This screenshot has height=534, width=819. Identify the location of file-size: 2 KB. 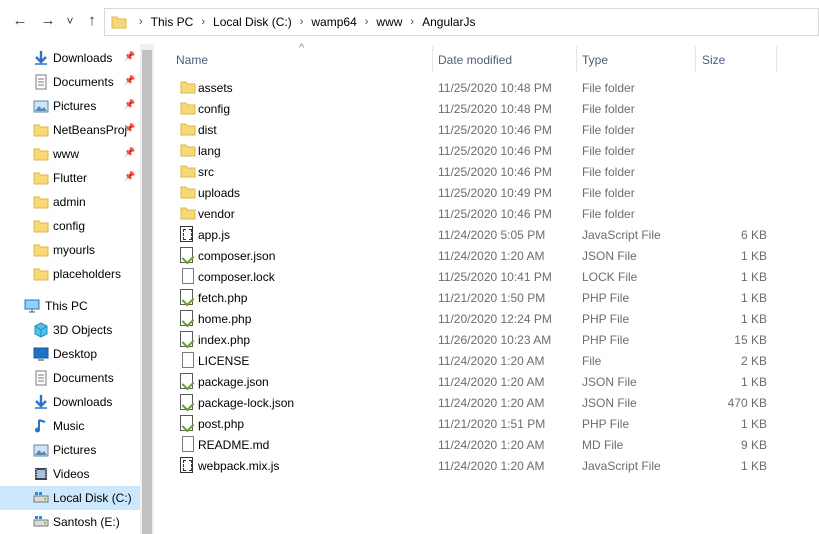
(753, 361).